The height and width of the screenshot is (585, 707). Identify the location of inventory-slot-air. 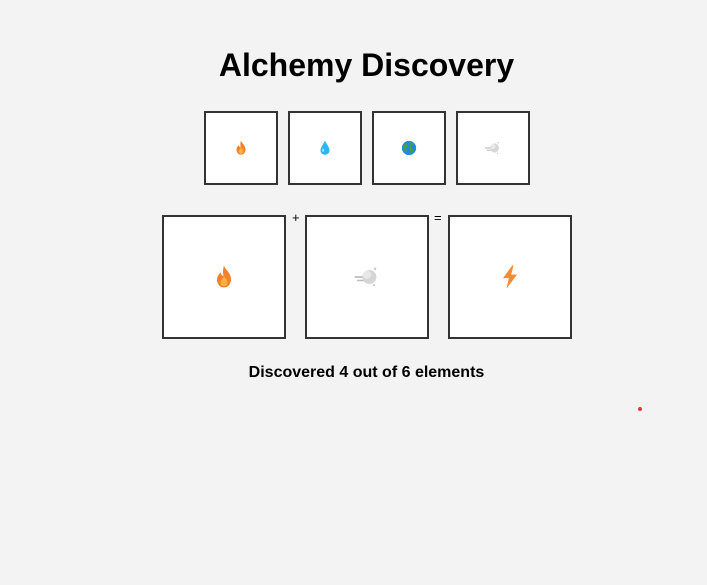
(493, 148).